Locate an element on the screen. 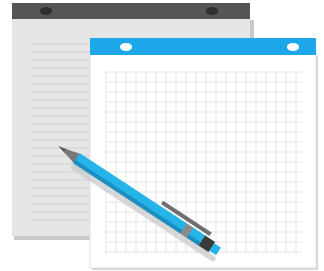 The height and width of the screenshot is (271, 324). lined-binding-hole-left is located at coordinates (46, 11).